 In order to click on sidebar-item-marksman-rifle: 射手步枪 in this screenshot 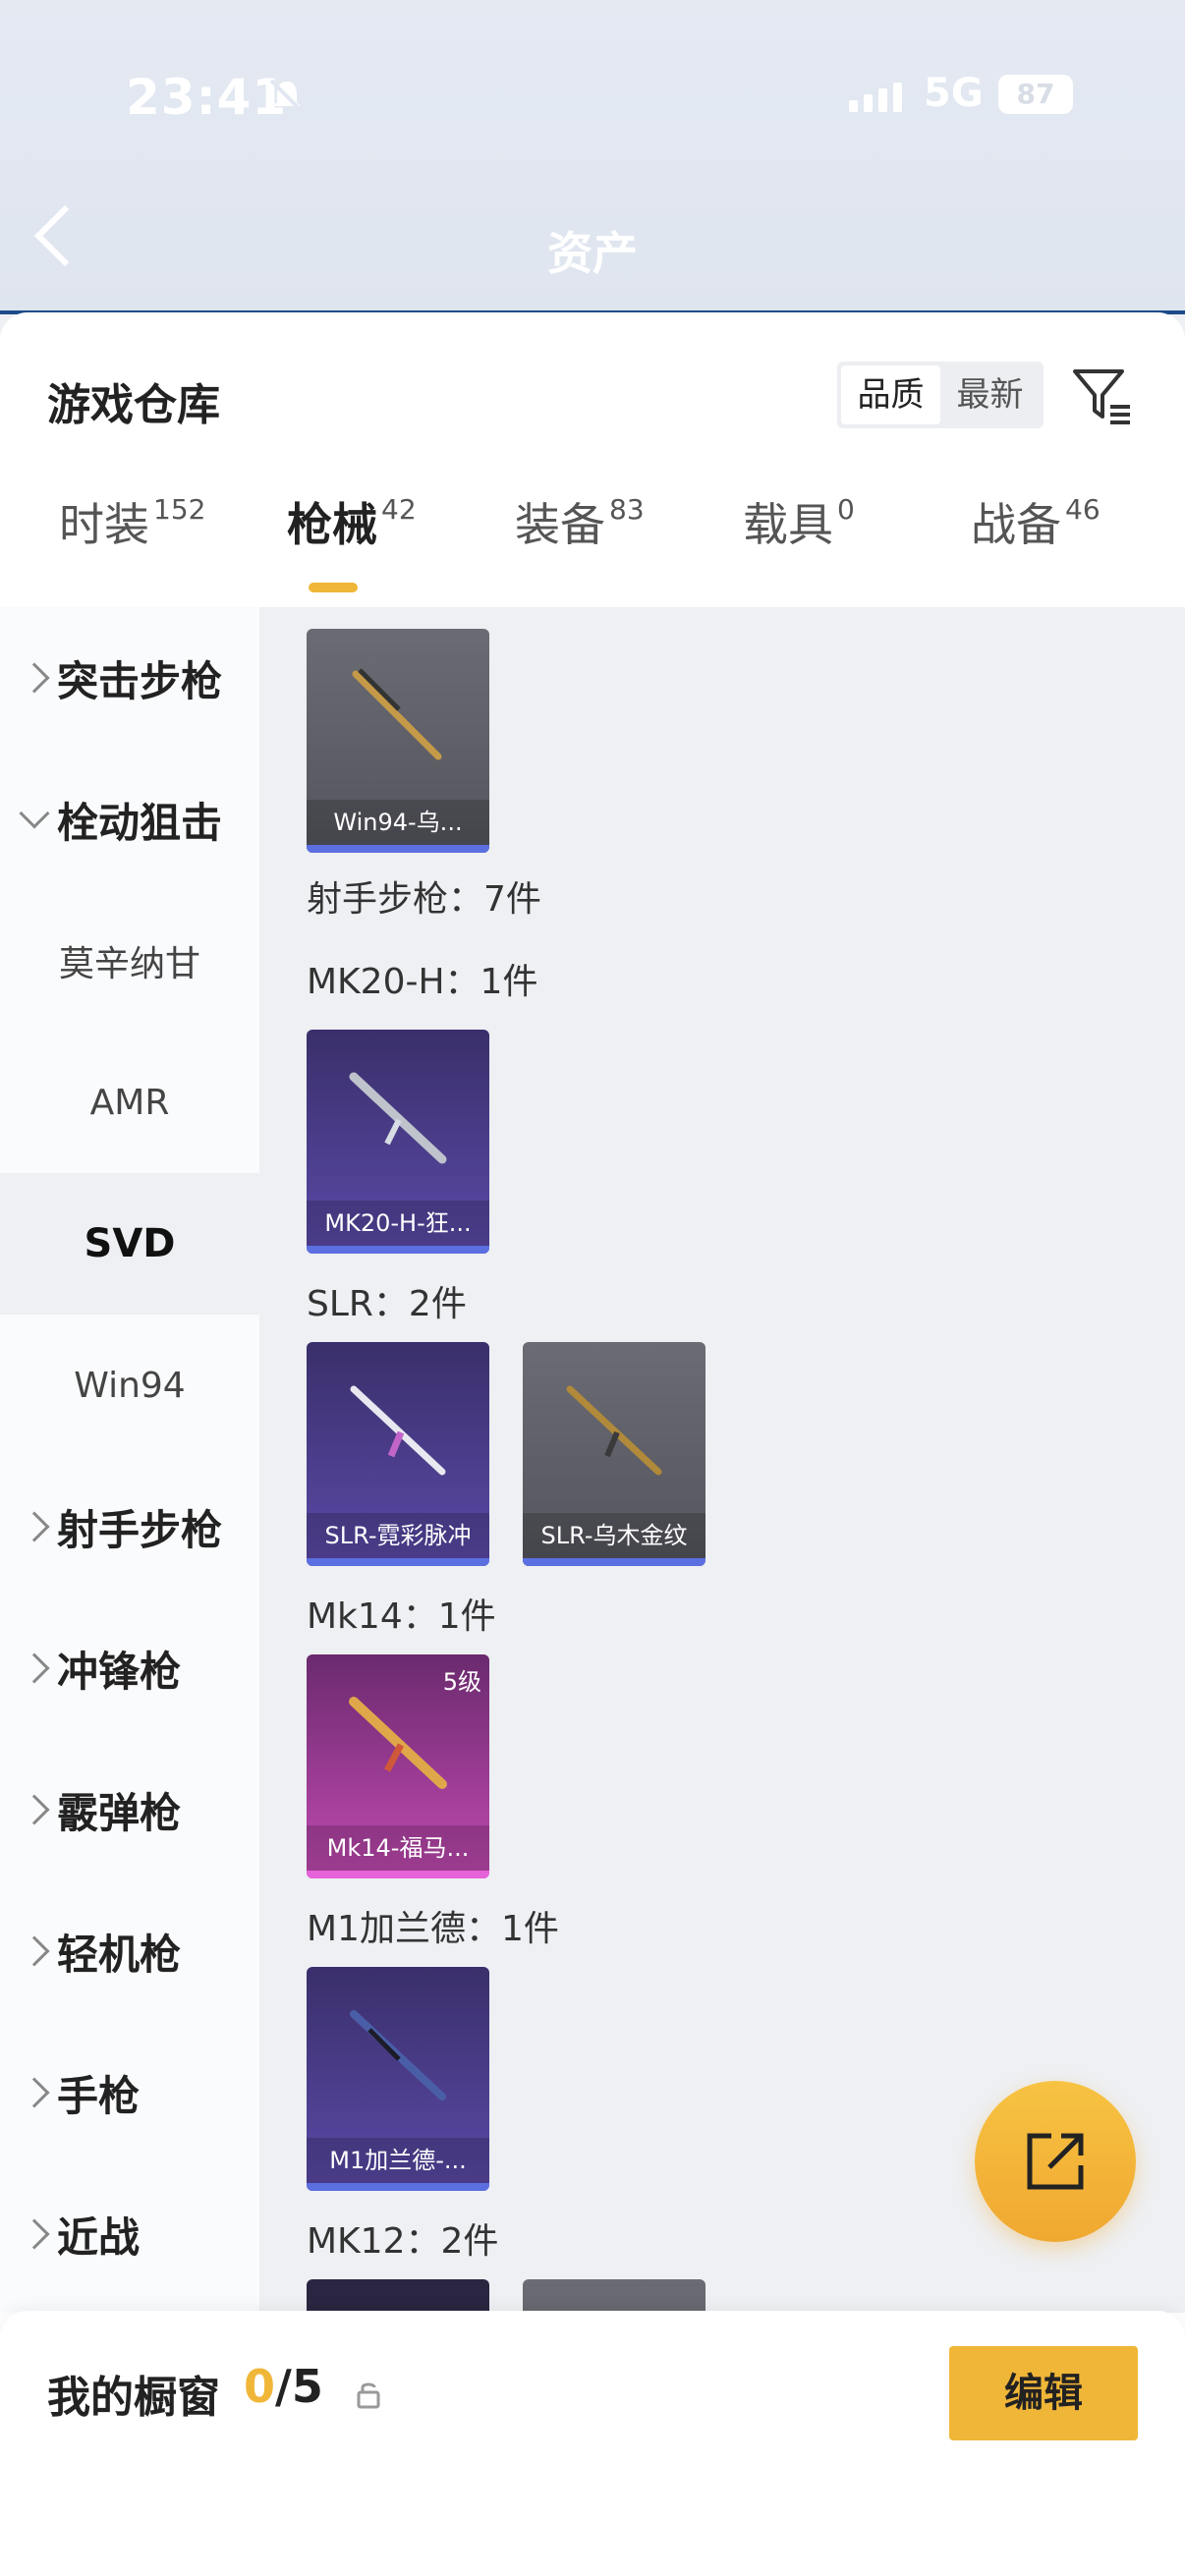, I will do `click(130, 1526)`.